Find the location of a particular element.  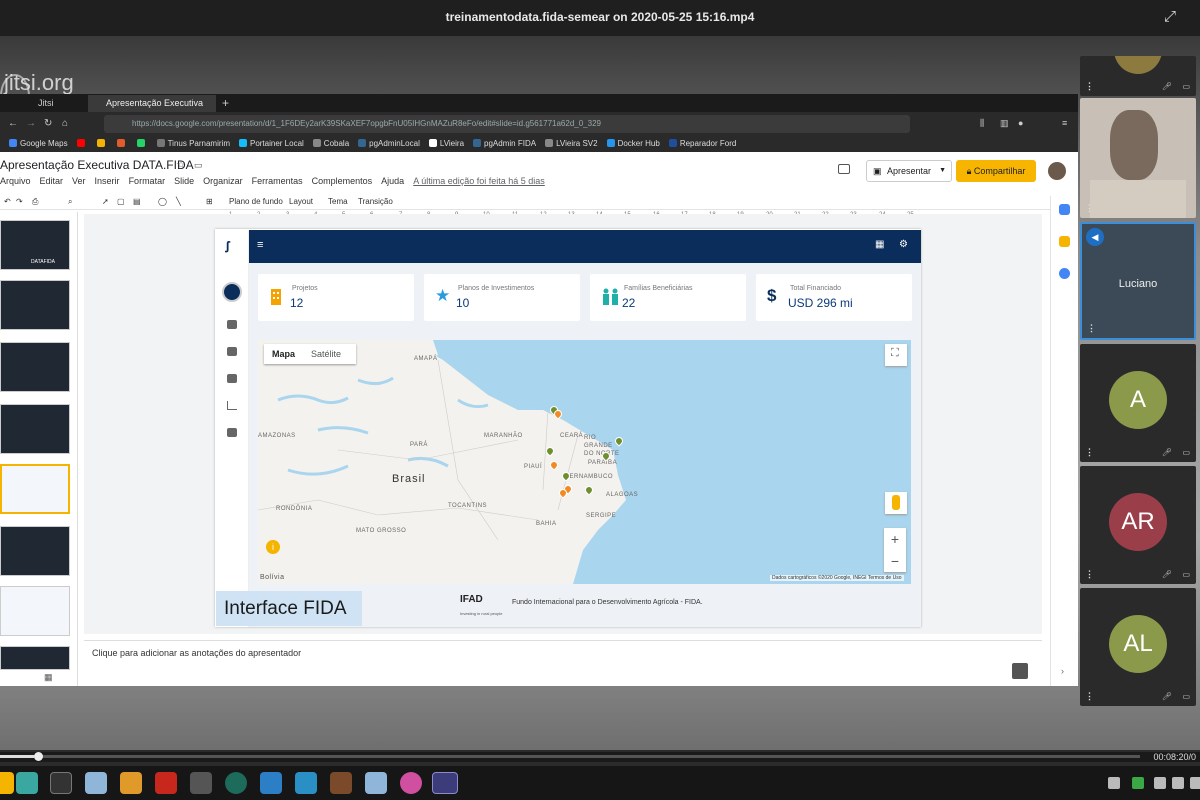

sidebar-icon: ▥ is located at coordinates (1004, 123).